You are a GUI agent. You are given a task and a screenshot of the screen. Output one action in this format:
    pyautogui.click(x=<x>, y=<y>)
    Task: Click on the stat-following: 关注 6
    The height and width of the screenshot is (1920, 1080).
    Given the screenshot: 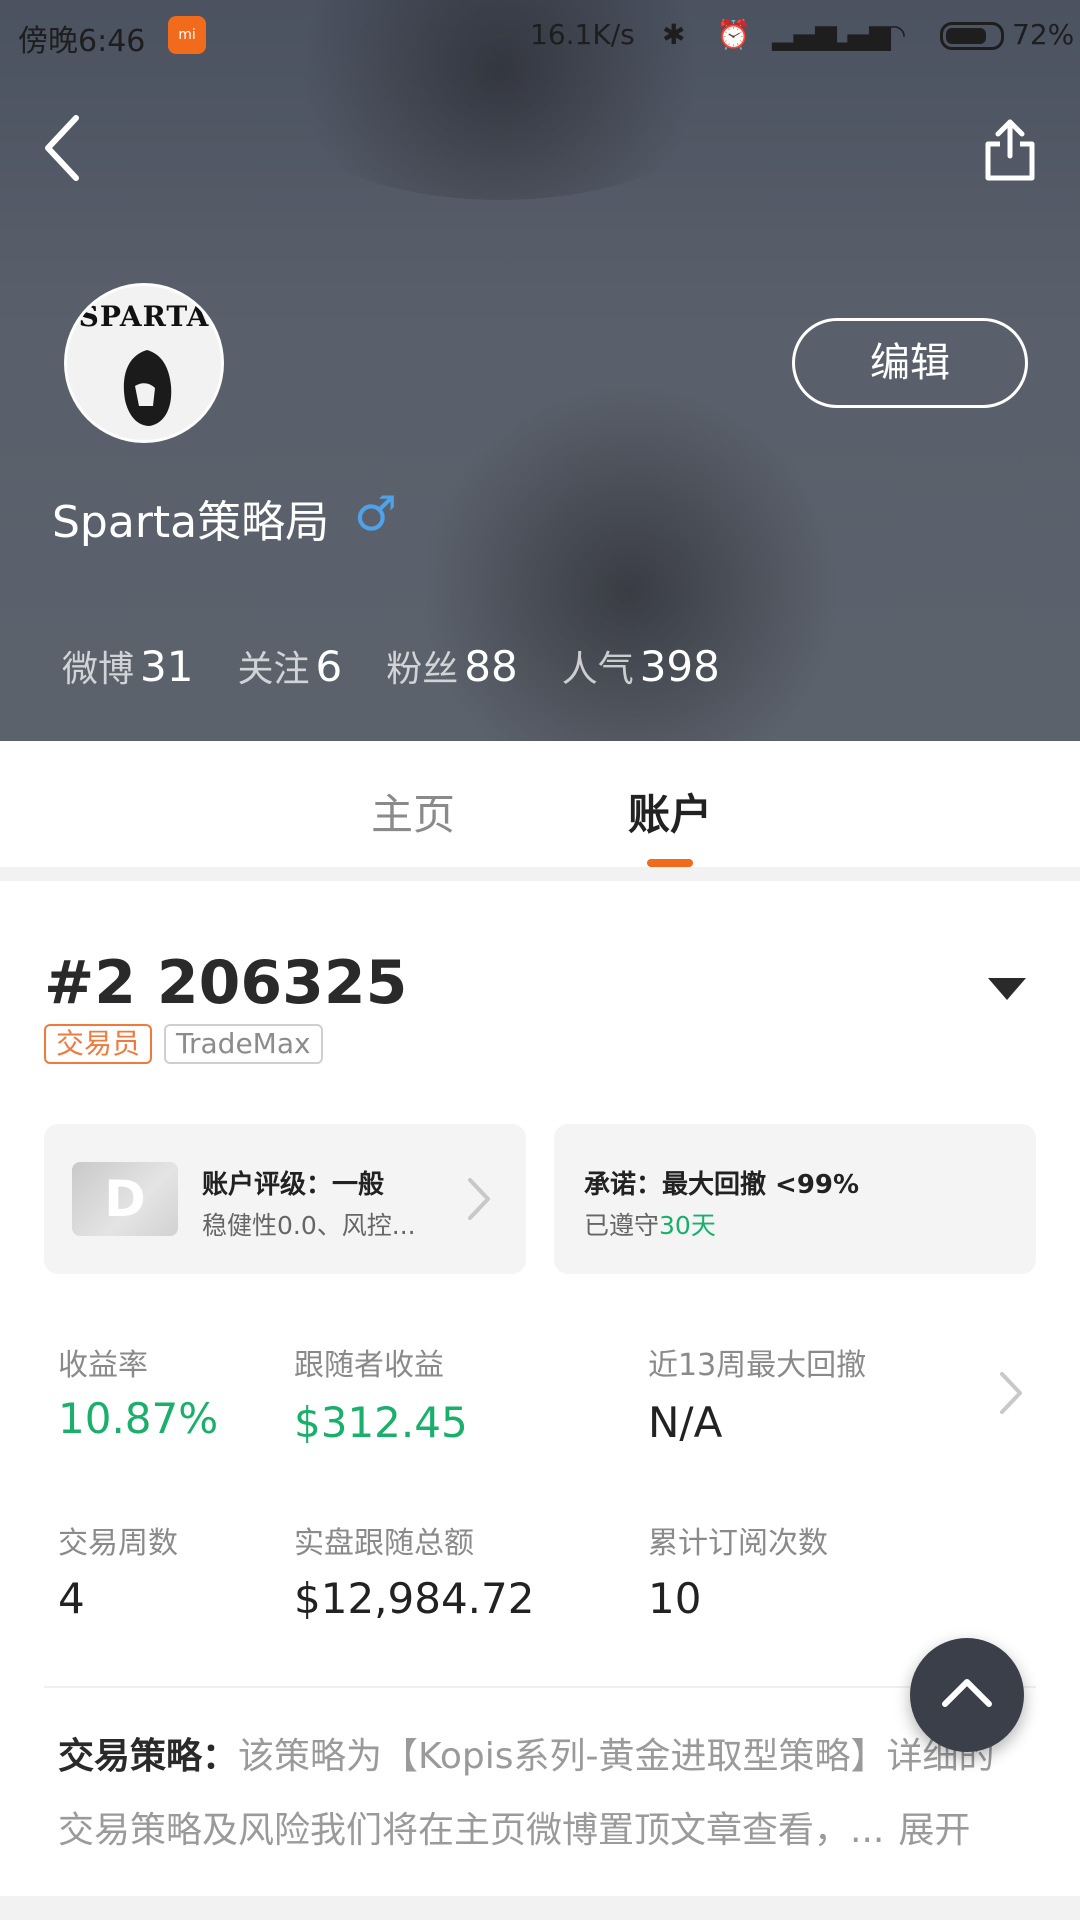 What is the action you would take?
    pyautogui.click(x=289, y=668)
    